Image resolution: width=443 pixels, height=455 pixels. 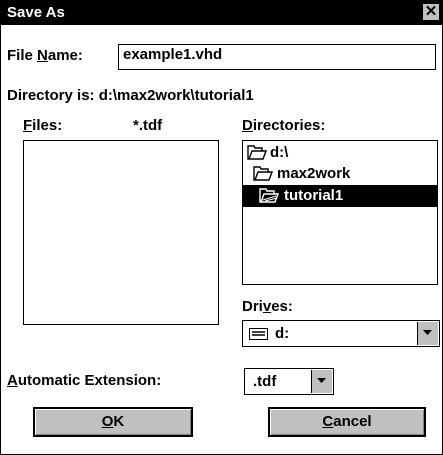 What do you see at coordinates (258, 334) in the screenshot?
I see `drive-icon` at bounding box center [258, 334].